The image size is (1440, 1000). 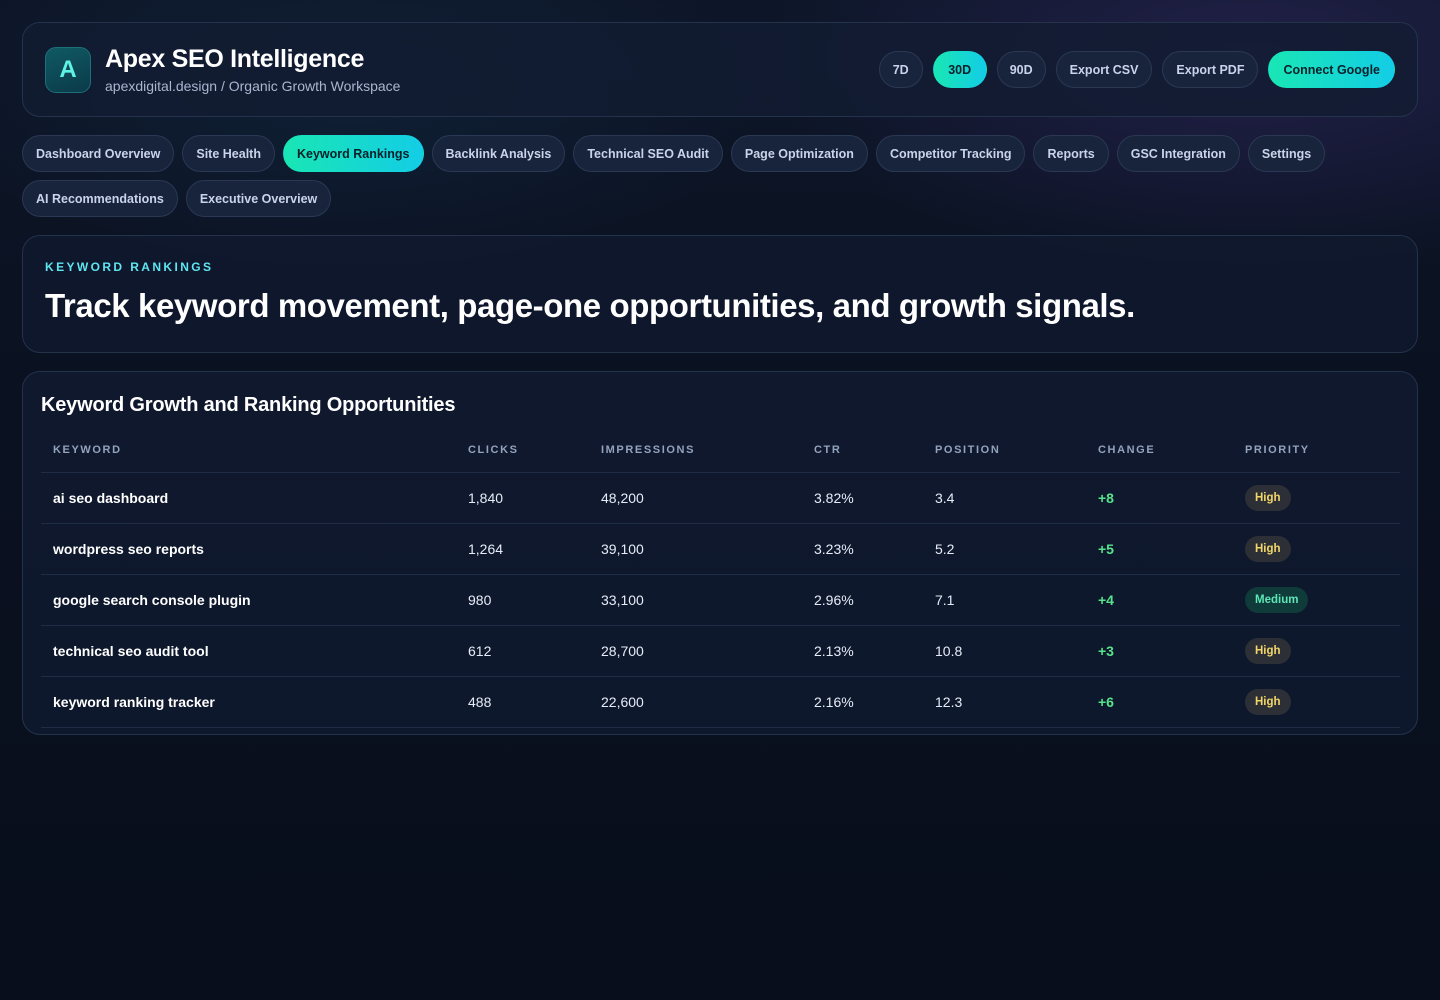 What do you see at coordinates (1004, 451) in the screenshot?
I see `column-header-position: POSITION` at bounding box center [1004, 451].